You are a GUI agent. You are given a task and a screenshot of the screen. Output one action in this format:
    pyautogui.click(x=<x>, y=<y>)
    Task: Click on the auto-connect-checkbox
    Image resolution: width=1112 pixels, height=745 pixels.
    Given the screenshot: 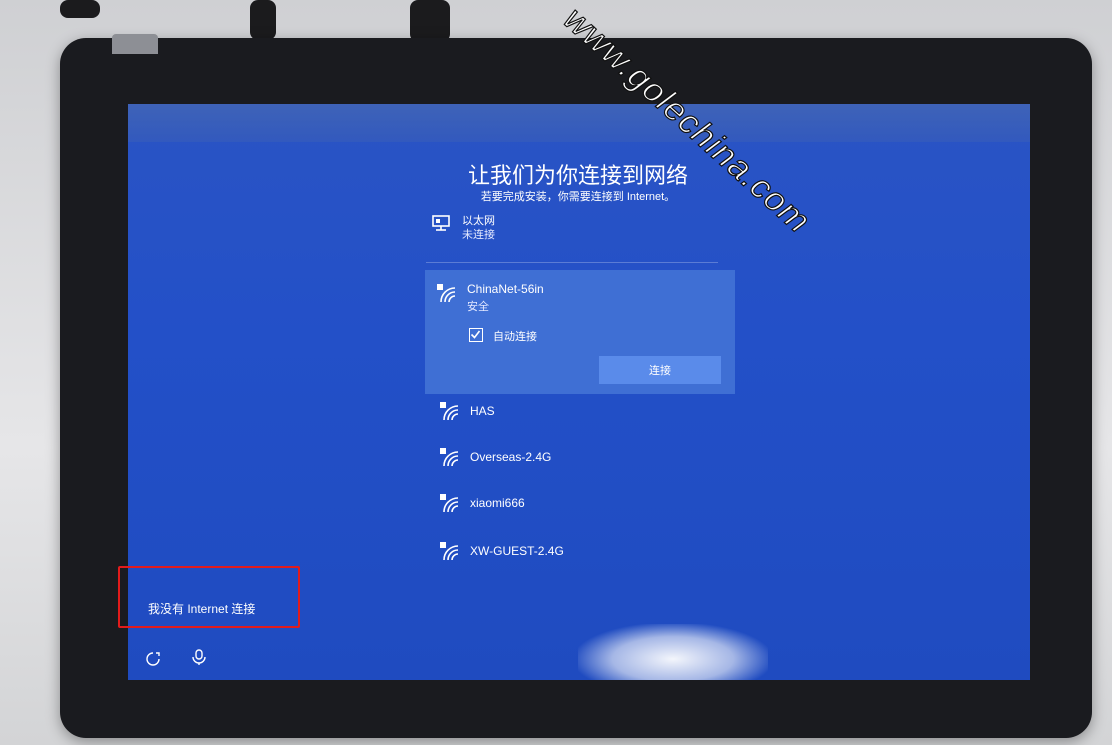 What is the action you would take?
    pyautogui.click(x=476, y=335)
    